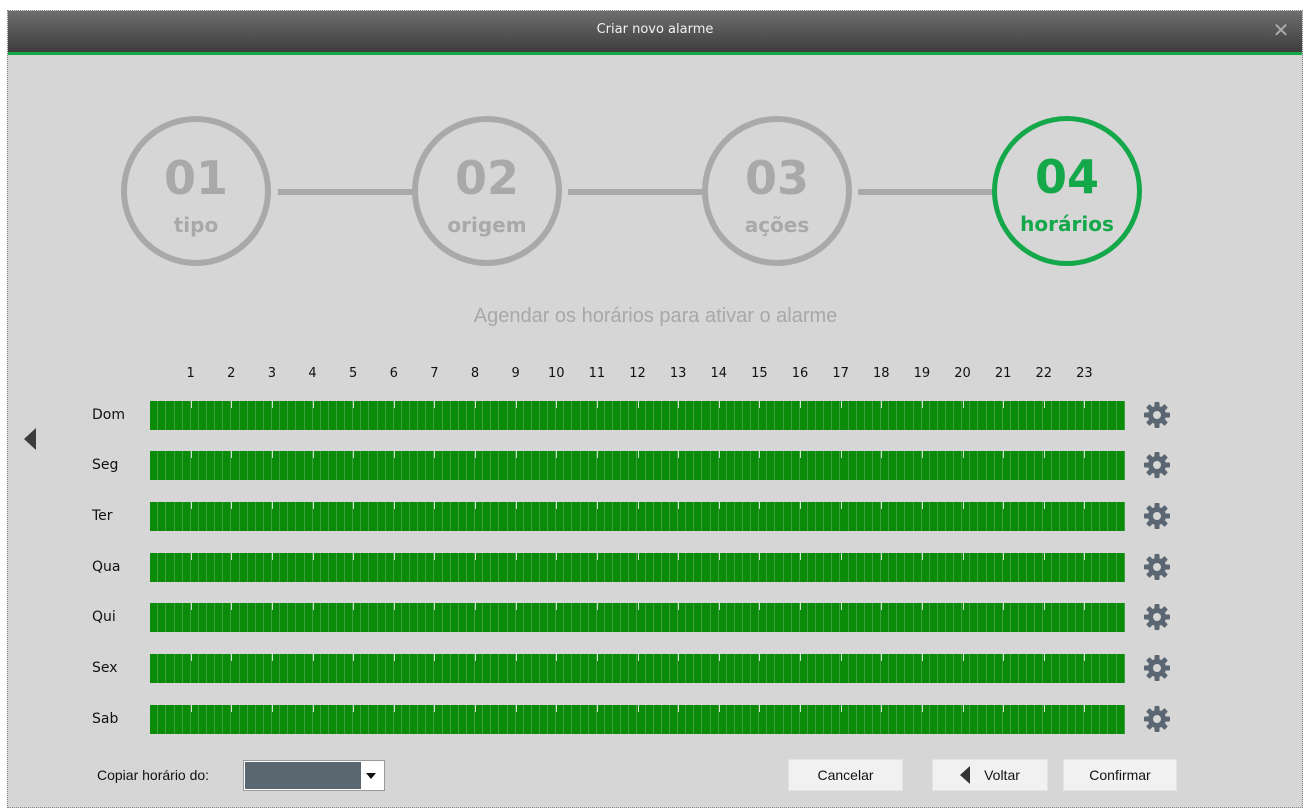 Image resolution: width=1311 pixels, height=812 pixels. Describe the element at coordinates (637, 516) in the screenshot. I see `schedule-bar-ter` at that location.